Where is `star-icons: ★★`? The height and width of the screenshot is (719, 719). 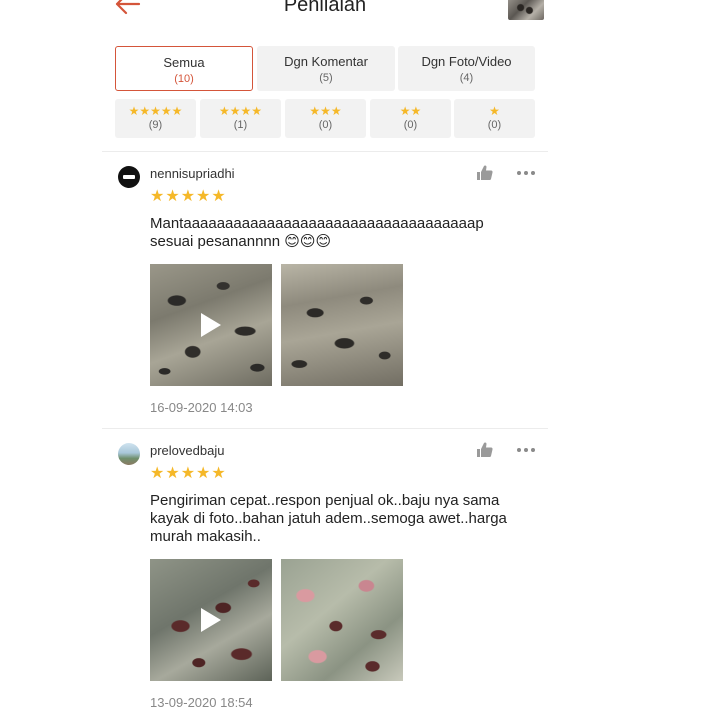
star-icons: ★★ is located at coordinates (410, 111).